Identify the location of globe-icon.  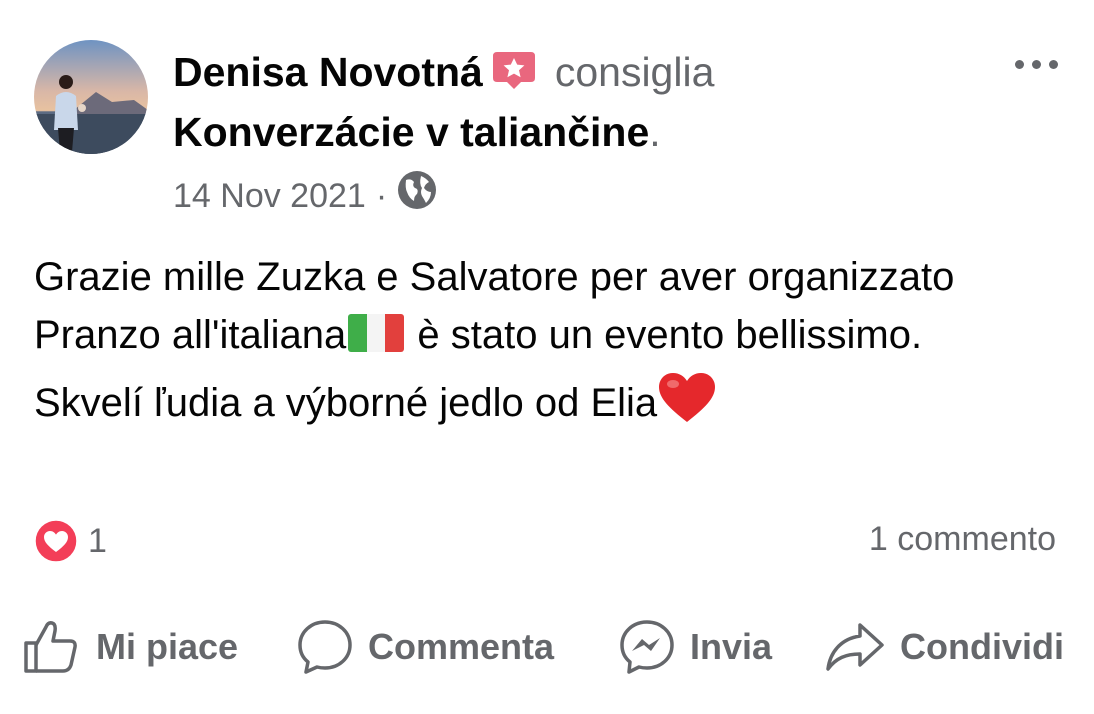
(417, 196).